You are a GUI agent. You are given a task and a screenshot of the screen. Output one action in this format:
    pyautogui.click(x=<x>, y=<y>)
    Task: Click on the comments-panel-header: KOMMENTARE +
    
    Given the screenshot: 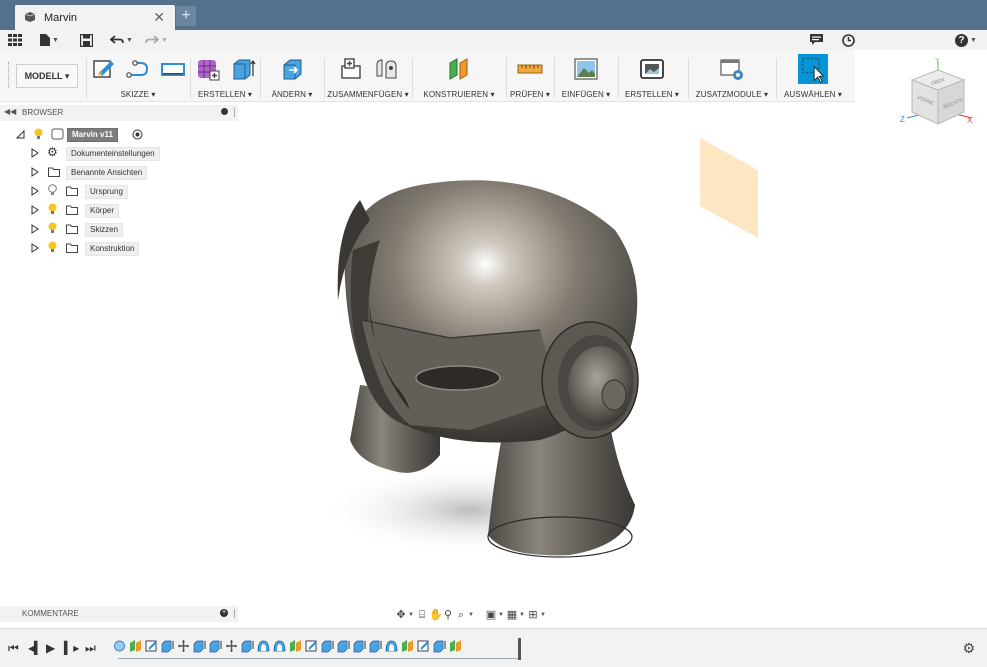 What is the action you would take?
    pyautogui.click(x=119, y=614)
    